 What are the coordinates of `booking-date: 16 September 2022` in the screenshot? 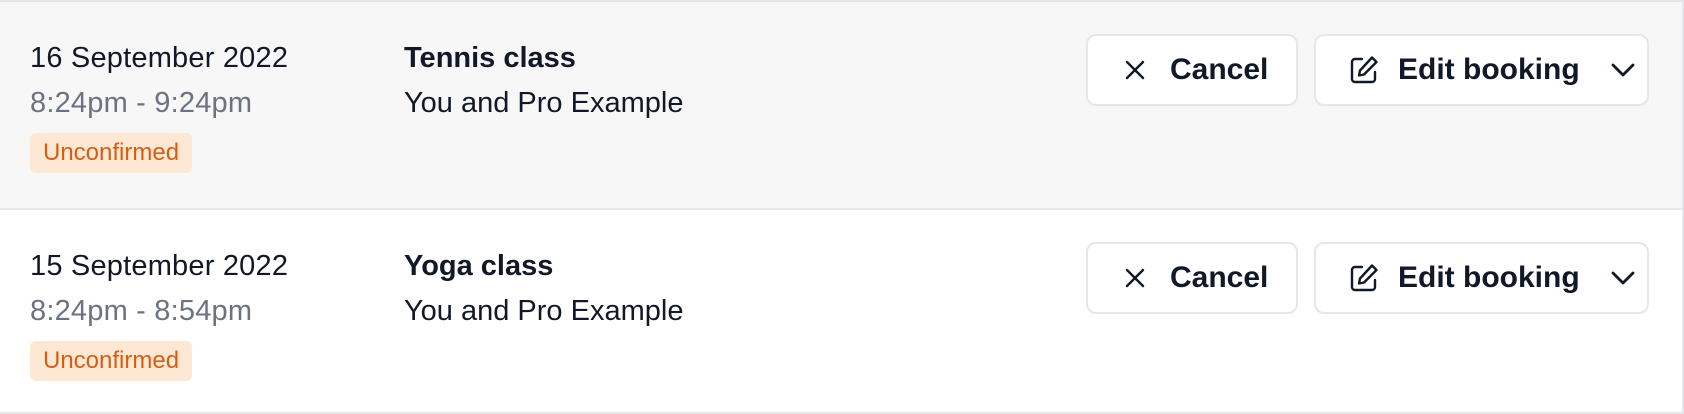 It's located at (159, 58).